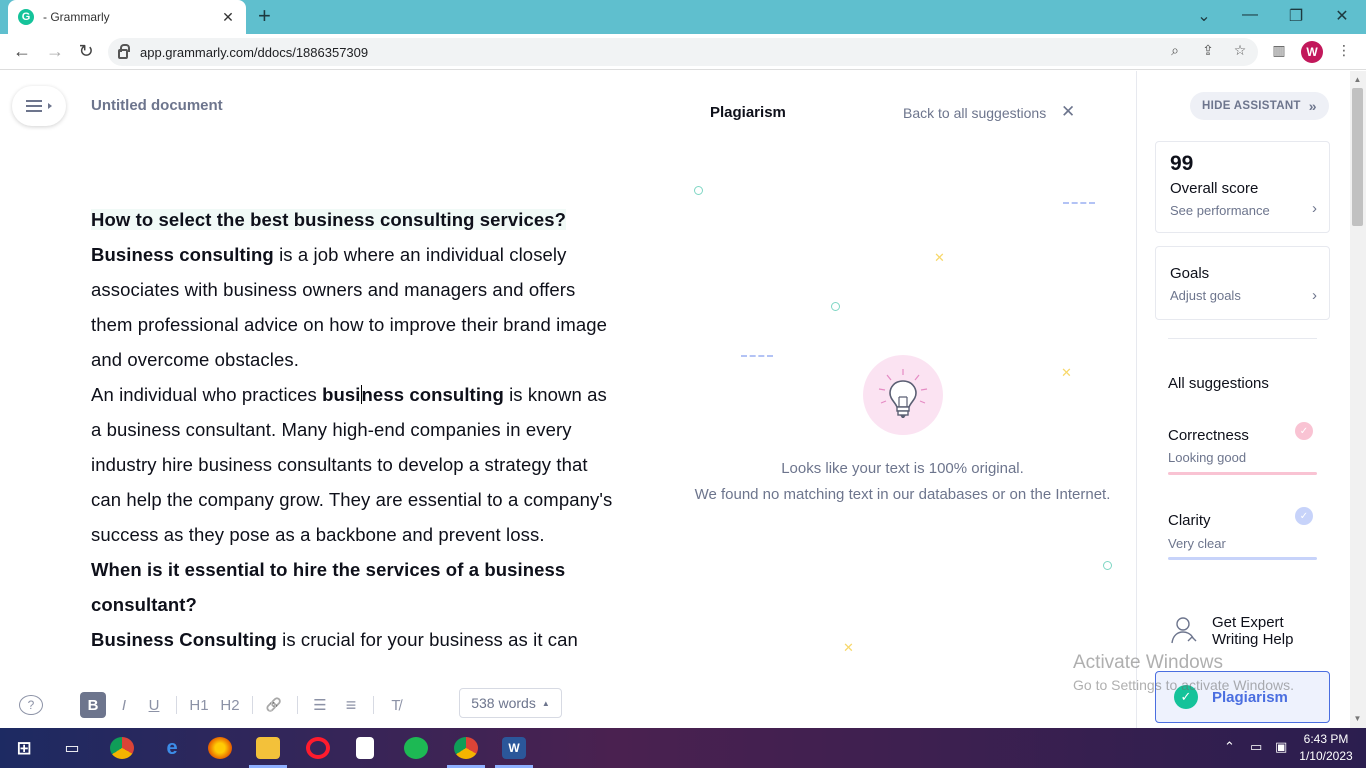 The image size is (1366, 768). What do you see at coordinates (199, 705) in the screenshot?
I see `heading1-button: H1` at bounding box center [199, 705].